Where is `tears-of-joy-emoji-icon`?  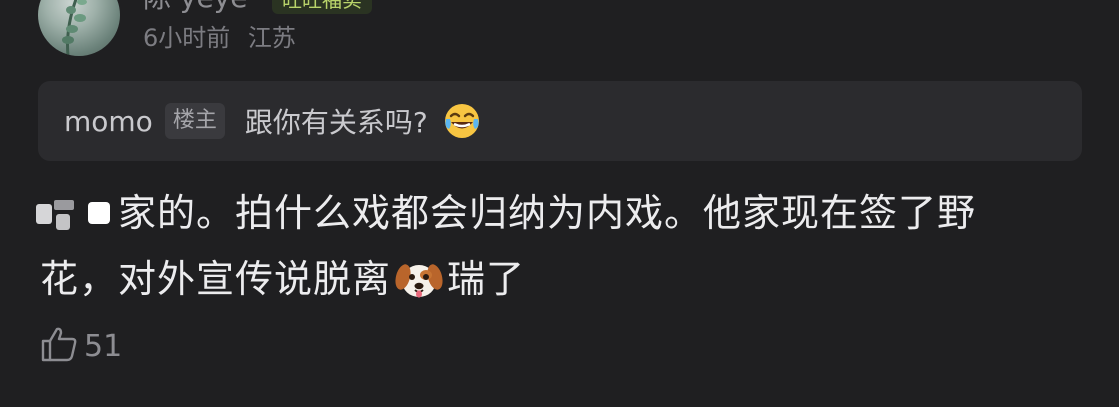
tears-of-joy-emoji-icon is located at coordinates (462, 121).